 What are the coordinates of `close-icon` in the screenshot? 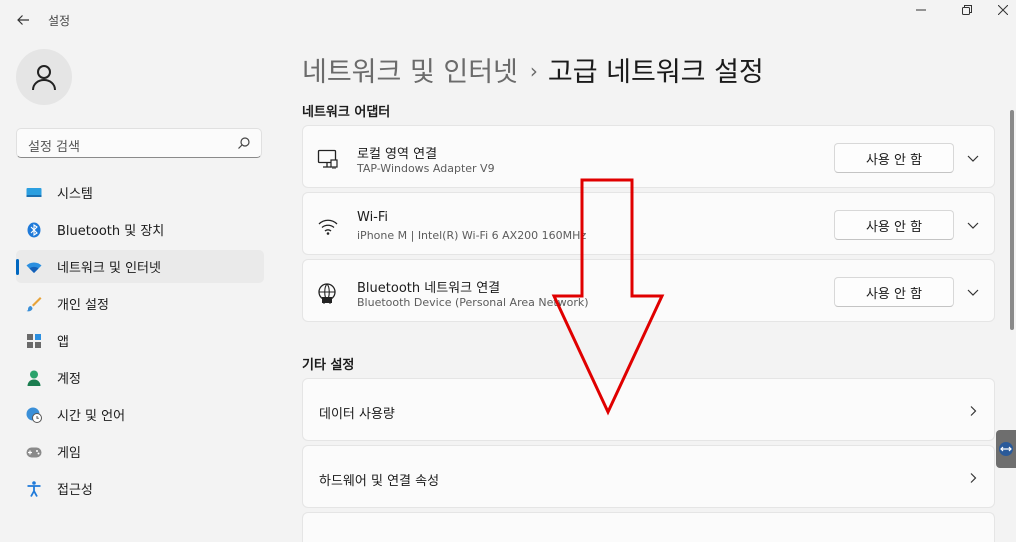 It's located at (1003, 10).